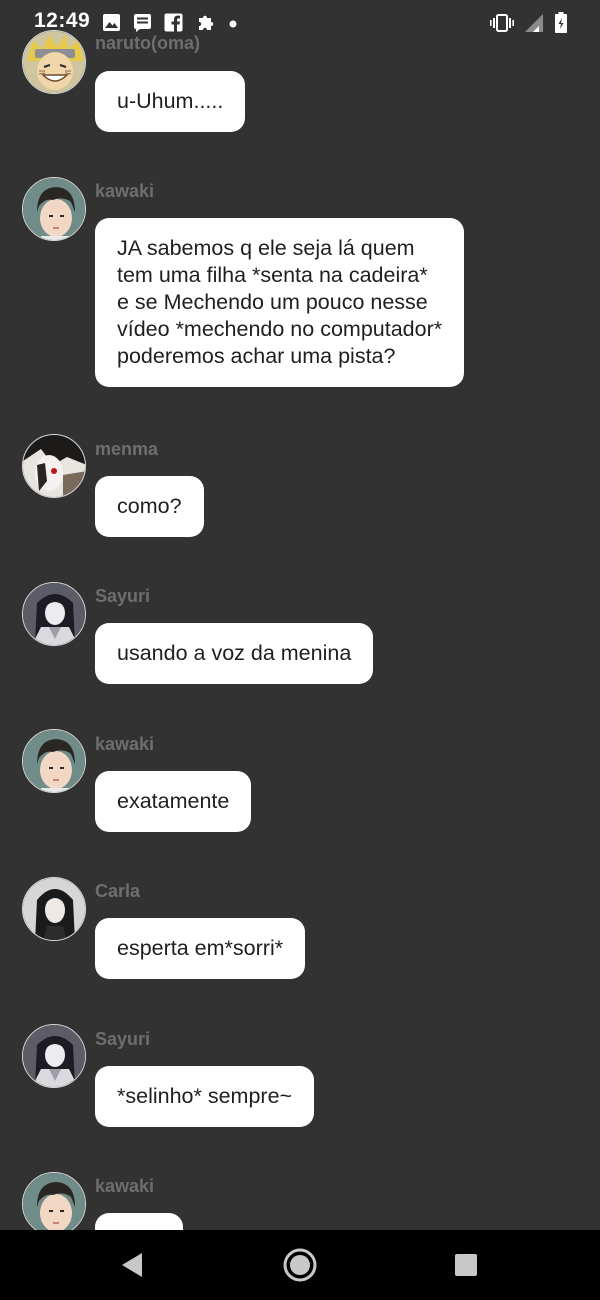 The height and width of the screenshot is (1300, 600). Describe the element at coordinates (54, 466) in the screenshot. I see `menma-avatar` at that location.